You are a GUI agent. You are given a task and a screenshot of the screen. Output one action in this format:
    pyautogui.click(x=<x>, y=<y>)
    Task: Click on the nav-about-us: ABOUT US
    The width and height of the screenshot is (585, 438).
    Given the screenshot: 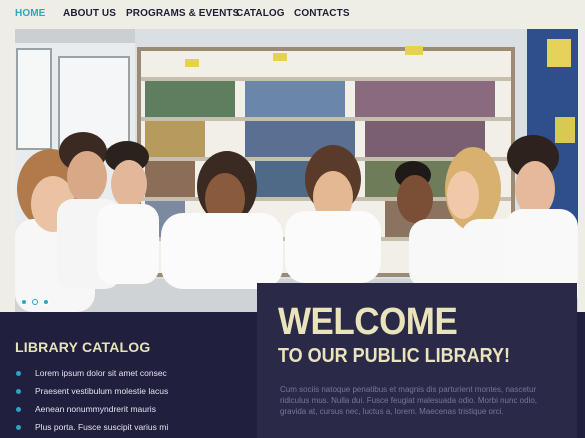 What is the action you would take?
    pyautogui.click(x=89, y=13)
    